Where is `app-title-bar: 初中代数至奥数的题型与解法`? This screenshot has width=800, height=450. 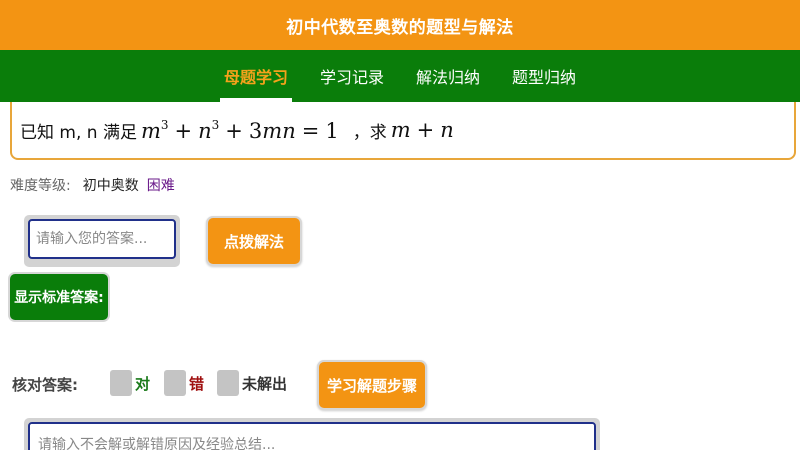
app-title-bar: 初中代数至奥数的题型与解法 is located at coordinates (400, 25).